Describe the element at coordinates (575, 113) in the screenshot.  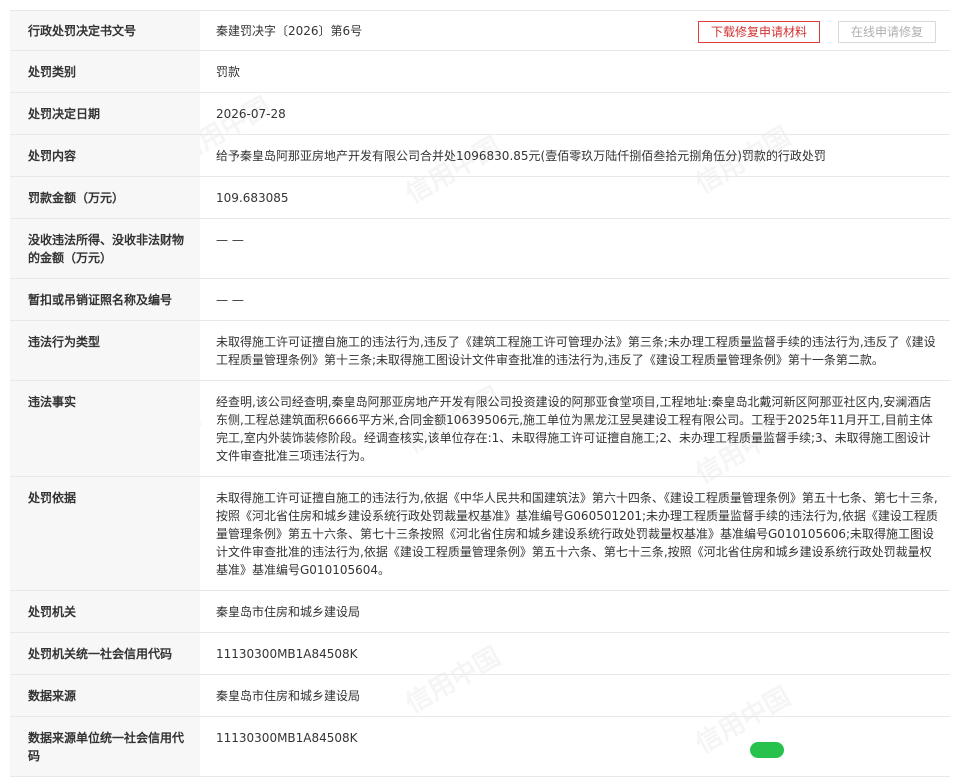
I see `row-value: 2026-07-28` at that location.